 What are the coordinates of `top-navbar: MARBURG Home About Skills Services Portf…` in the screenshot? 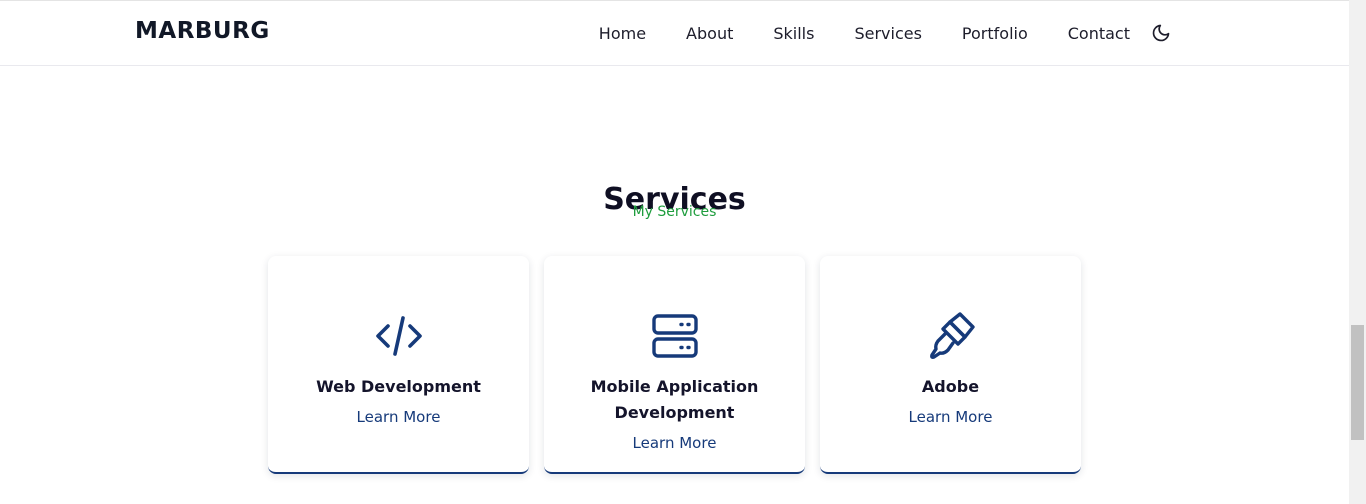 It's located at (674, 33).